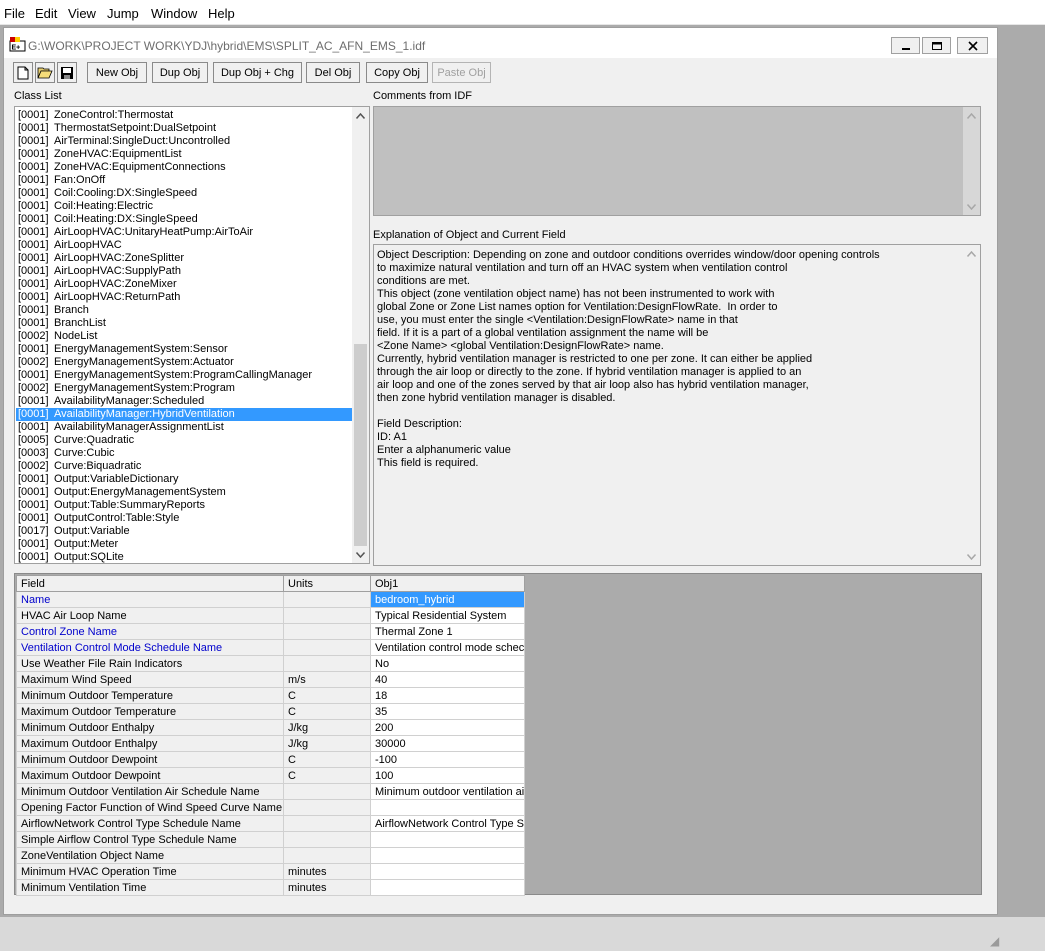  Describe the element at coordinates (150, 727) in the screenshot. I see `field-name-cell: Minimum Outdoor Enthalpy` at that location.